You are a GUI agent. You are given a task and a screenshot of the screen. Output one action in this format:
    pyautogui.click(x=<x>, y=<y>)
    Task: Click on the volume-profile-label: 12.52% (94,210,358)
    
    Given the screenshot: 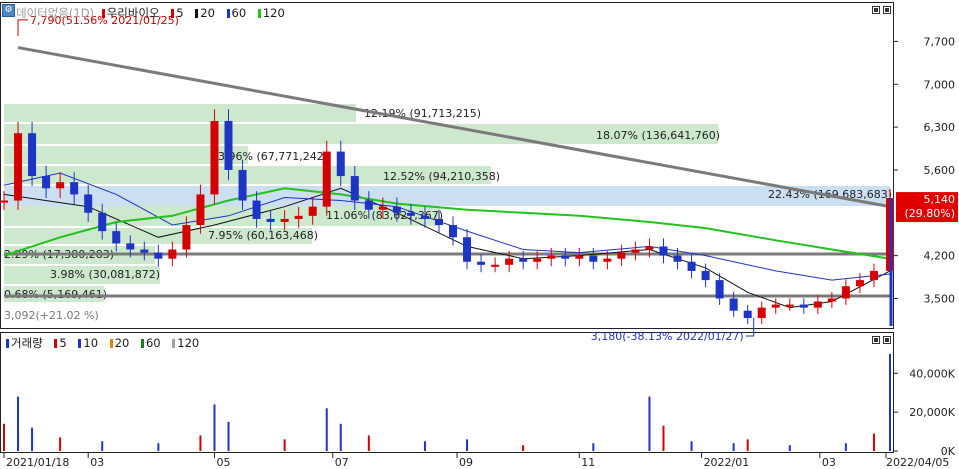 What is the action you would take?
    pyautogui.click(x=441, y=176)
    